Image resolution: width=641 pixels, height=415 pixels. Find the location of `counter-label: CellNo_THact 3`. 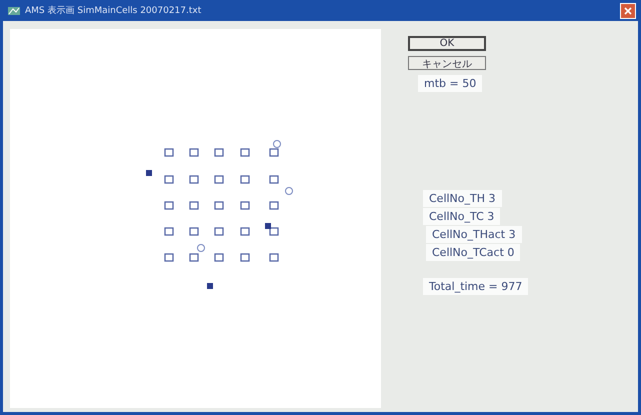

counter-label: CellNo_THact 3 is located at coordinates (474, 234).